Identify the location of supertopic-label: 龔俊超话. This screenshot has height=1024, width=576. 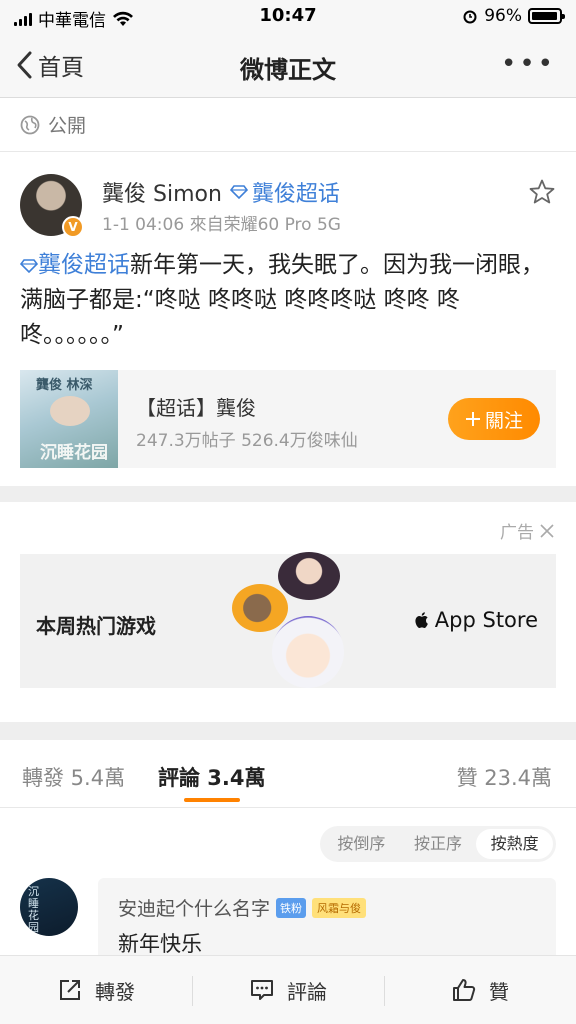
(295, 194).